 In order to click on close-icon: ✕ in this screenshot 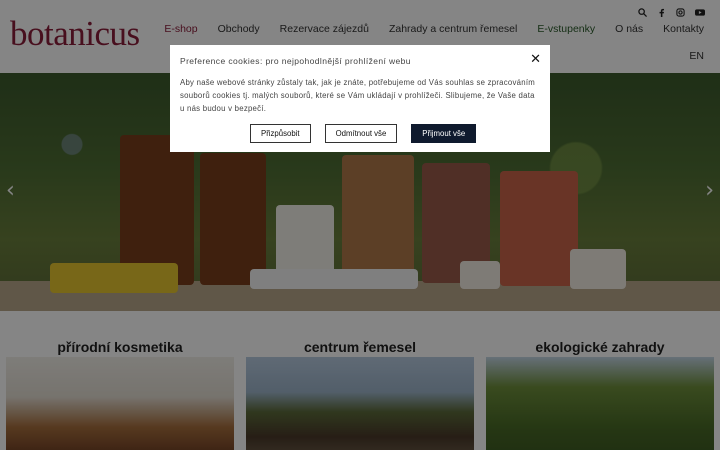, I will do `click(535, 59)`.